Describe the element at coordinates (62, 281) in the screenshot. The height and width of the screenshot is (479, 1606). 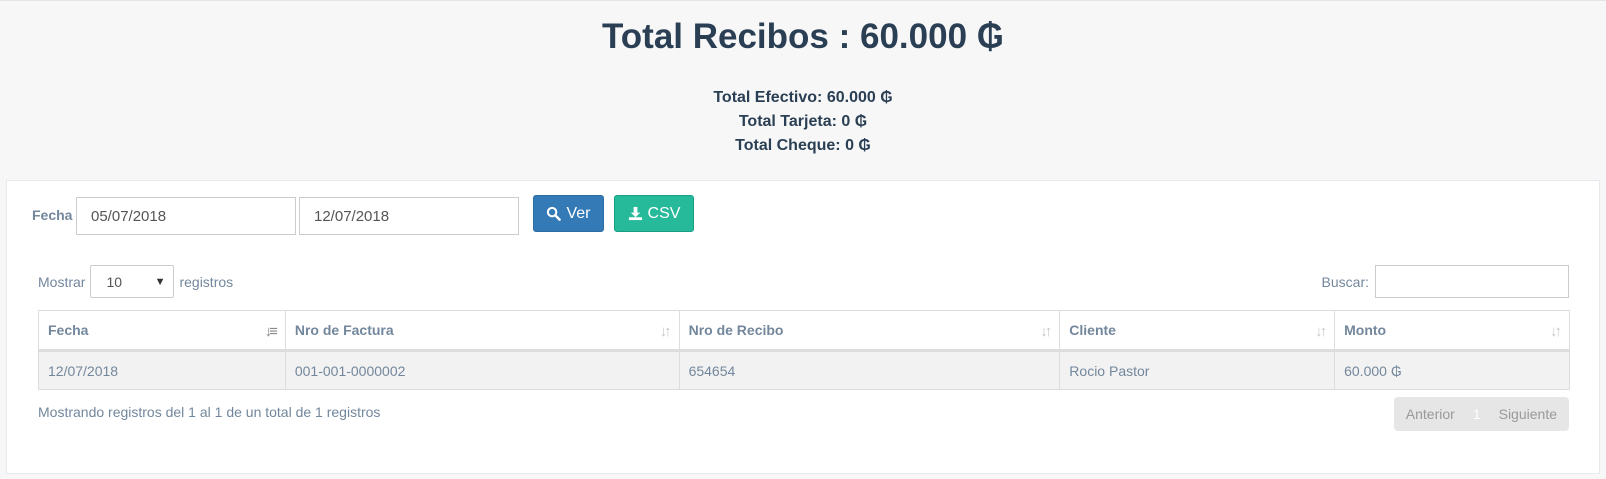
I see `show-prefix: Mostrar` at that location.